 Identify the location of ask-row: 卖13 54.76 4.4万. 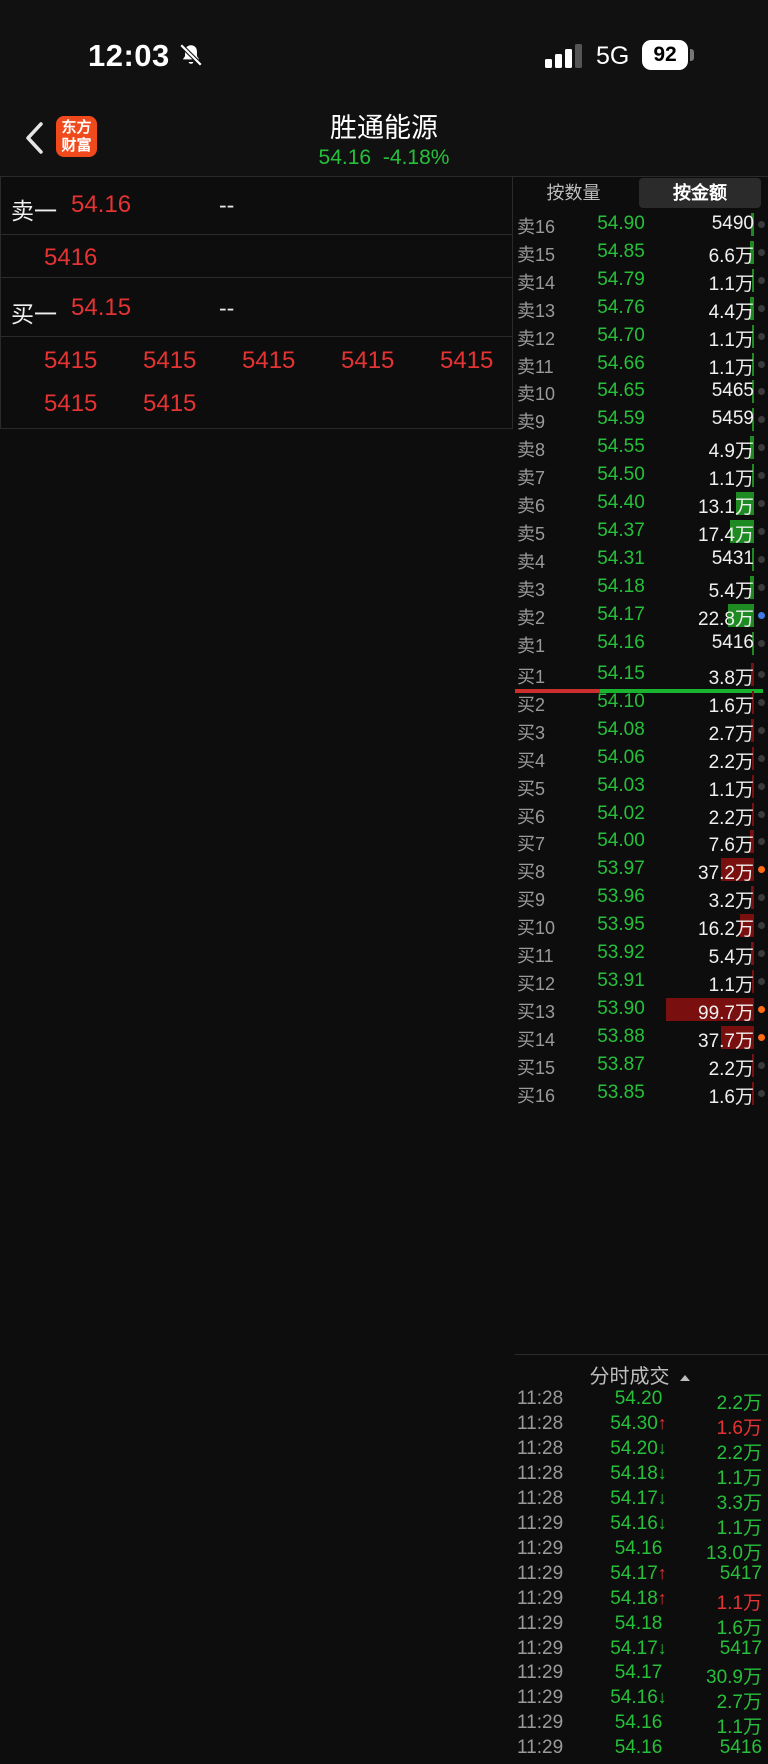
(639, 309).